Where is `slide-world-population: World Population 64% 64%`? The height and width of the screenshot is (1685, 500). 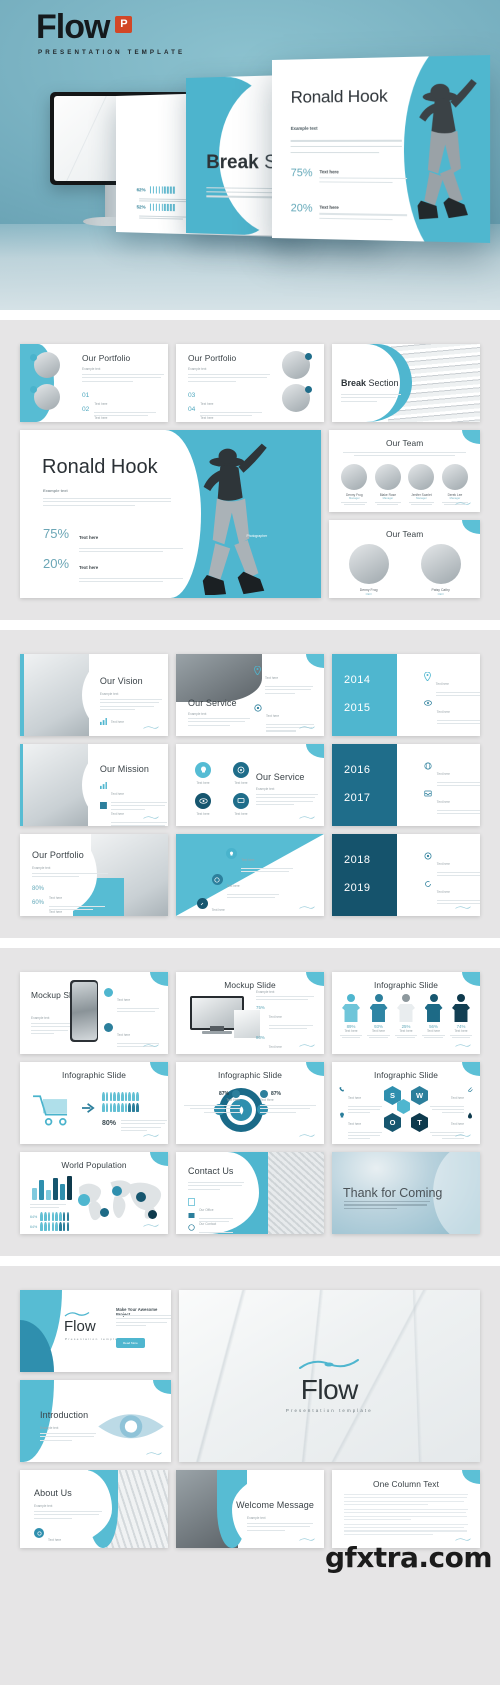
slide-world-population: World Population 64% 64% is located at coordinates (94, 1193).